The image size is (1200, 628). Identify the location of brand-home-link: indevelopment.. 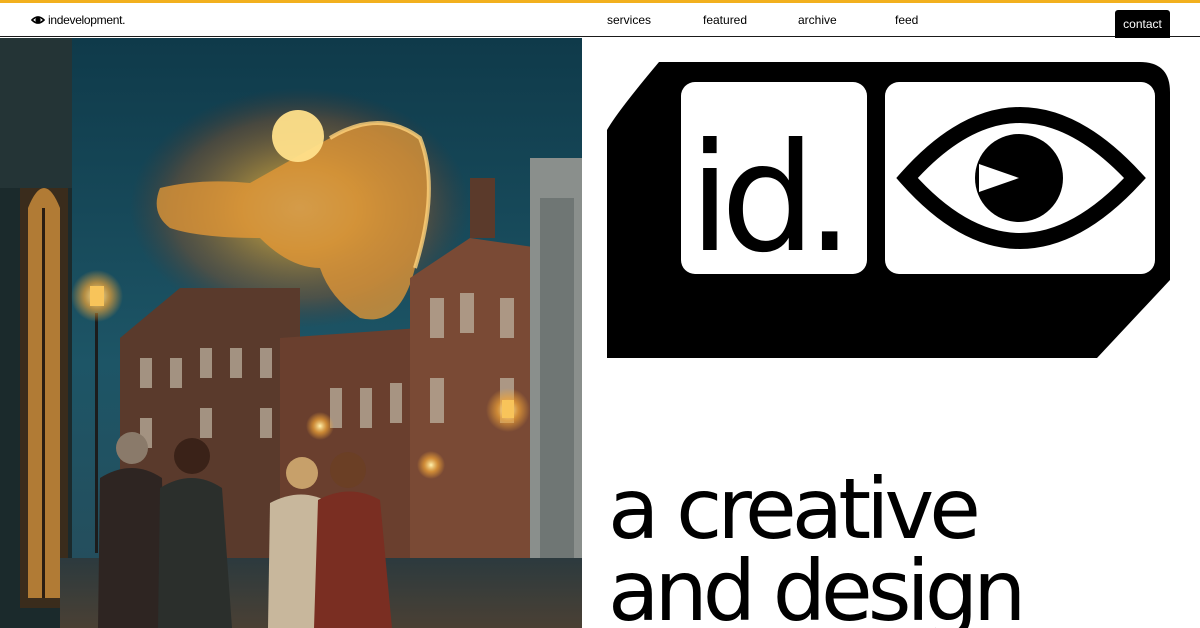
(78, 20).